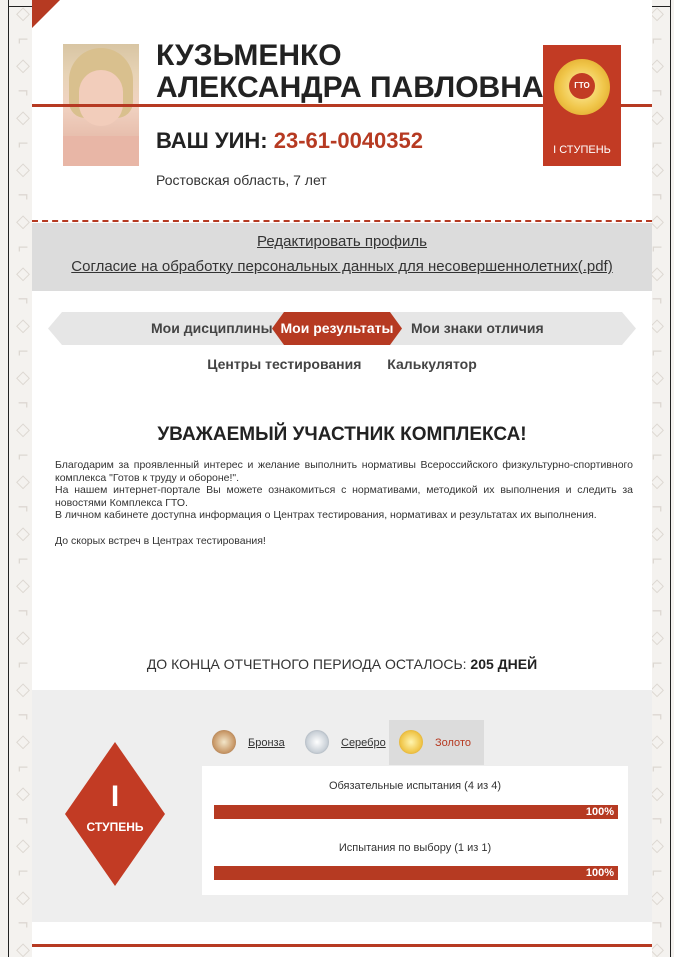  What do you see at coordinates (342, 241) in the screenshot?
I see `edit-profile-link: Редактировать профиль` at bounding box center [342, 241].